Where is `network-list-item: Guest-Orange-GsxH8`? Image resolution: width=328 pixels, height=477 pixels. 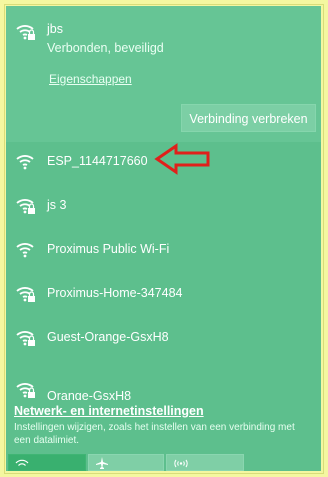 network-list-item: Guest-Orange-GsxH8 is located at coordinates (163, 340).